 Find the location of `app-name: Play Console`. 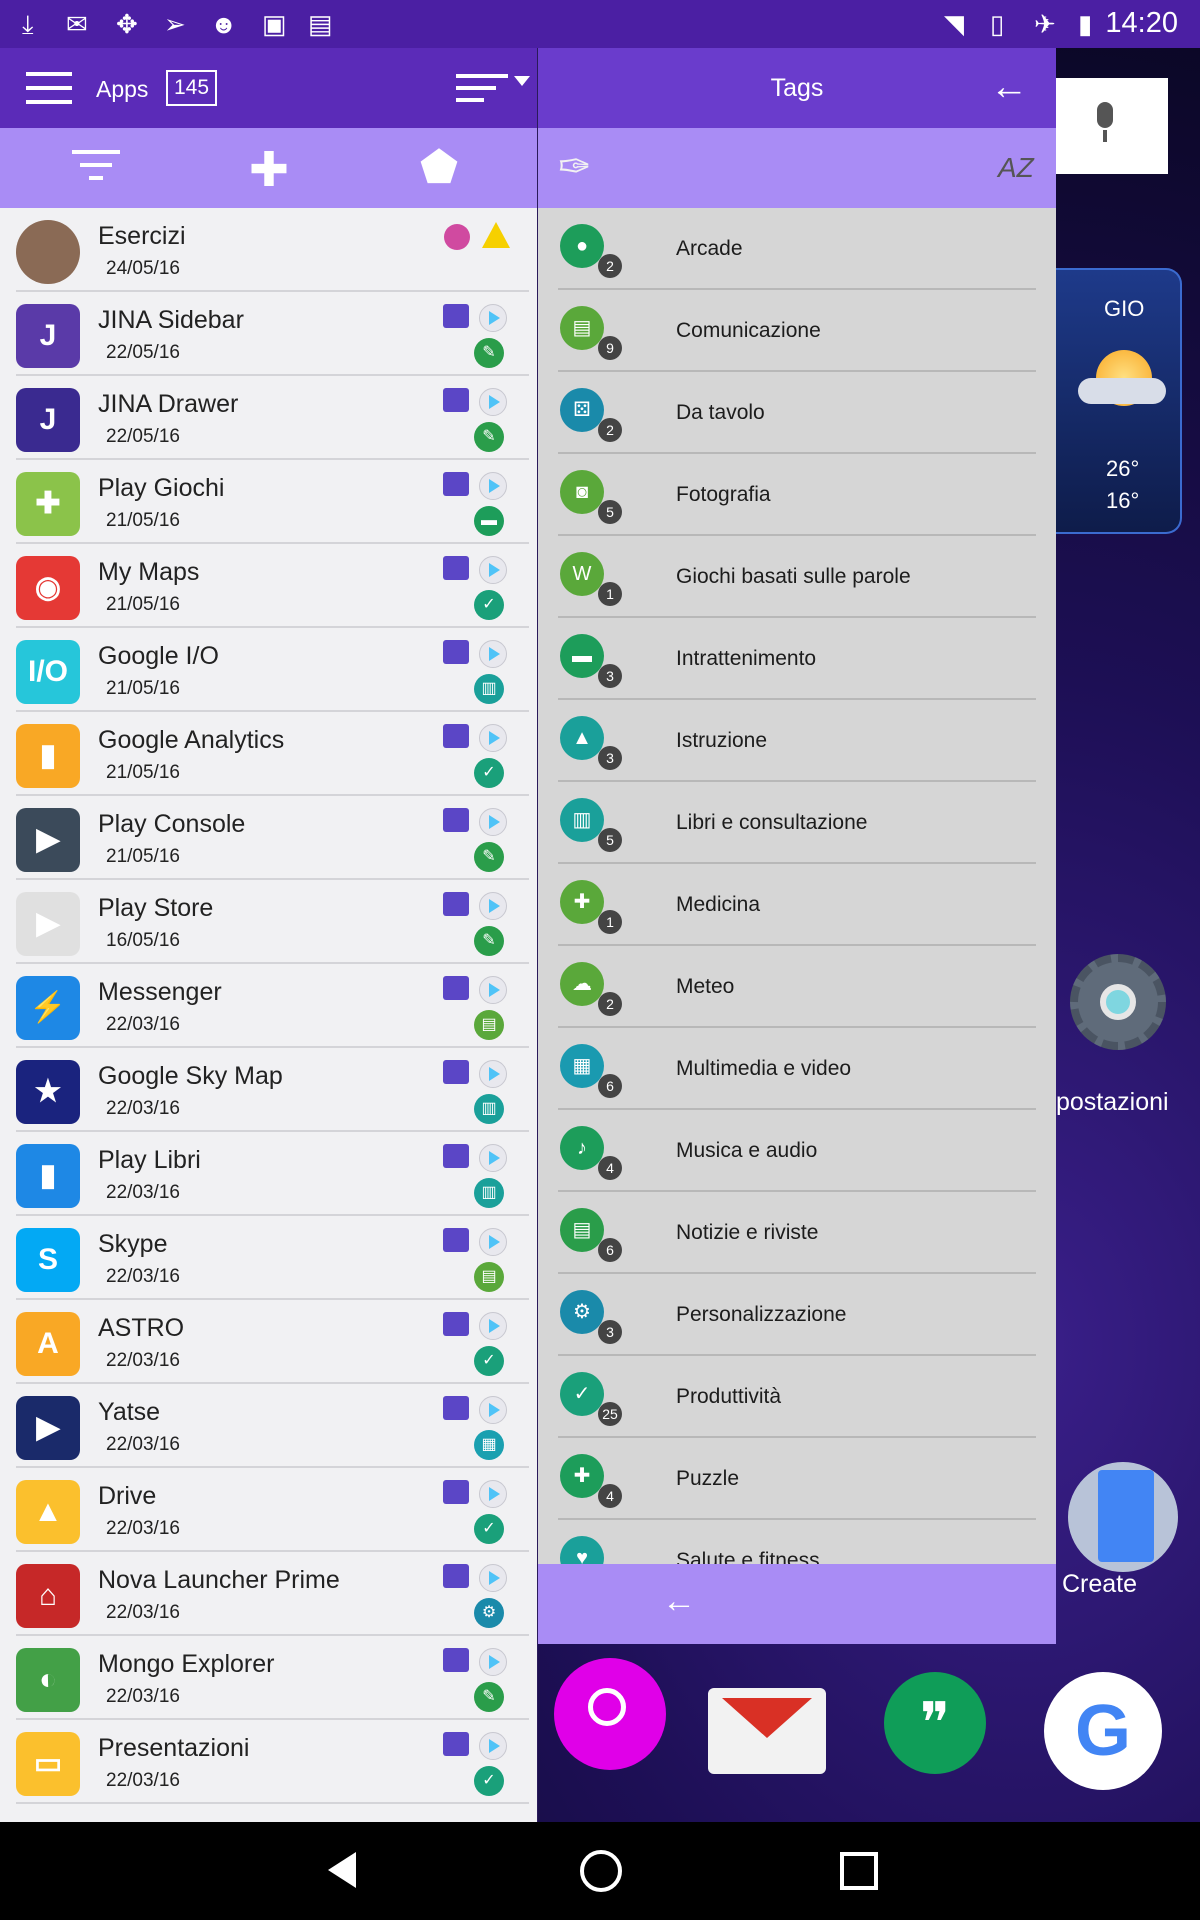

app-name: Play Console is located at coordinates (172, 824).